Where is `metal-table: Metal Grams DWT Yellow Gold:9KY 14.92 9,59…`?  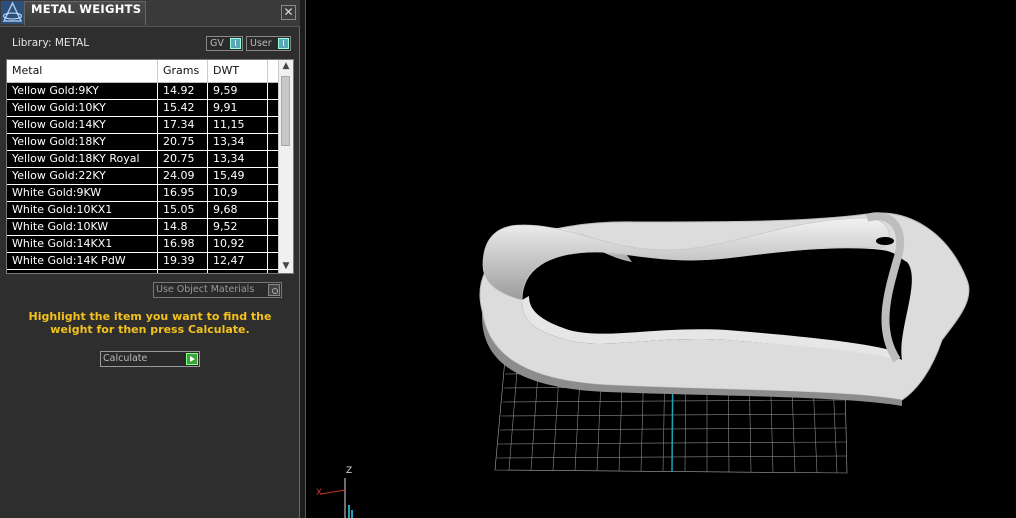
metal-table: Metal Grams DWT Yellow Gold:9KY 14.92 9,59… is located at coordinates (150, 166).